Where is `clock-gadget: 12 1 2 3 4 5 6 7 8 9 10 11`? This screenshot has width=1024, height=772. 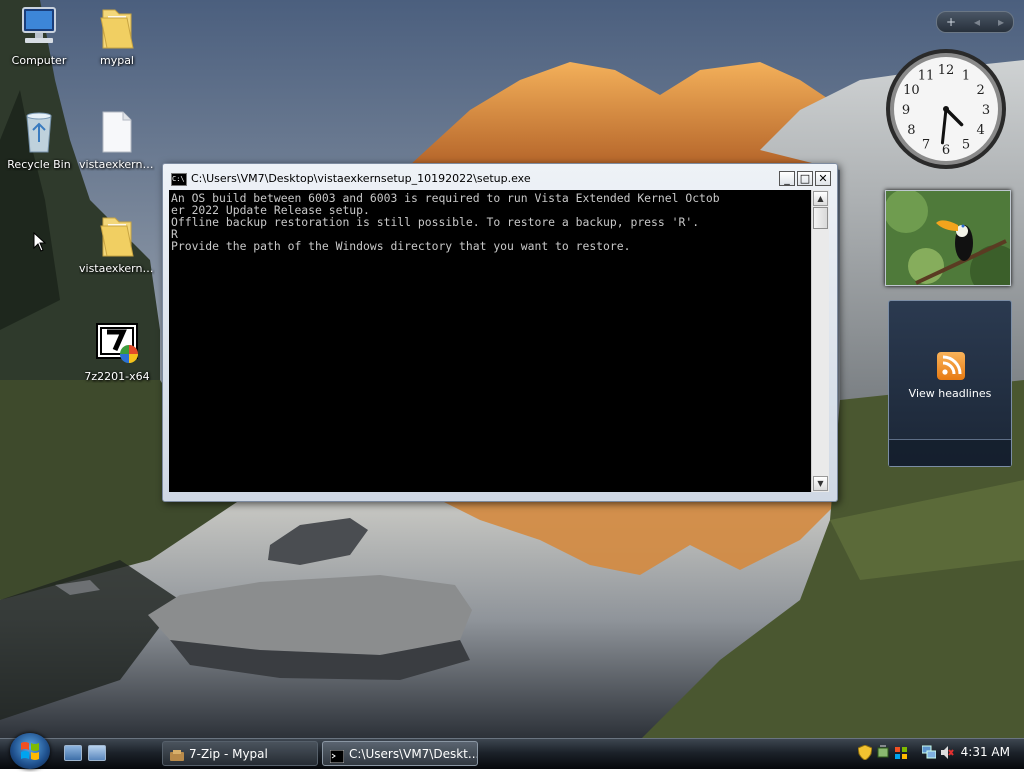
clock-gadget: 12 1 2 3 4 5 6 7 8 9 10 11 is located at coordinates (946, 109).